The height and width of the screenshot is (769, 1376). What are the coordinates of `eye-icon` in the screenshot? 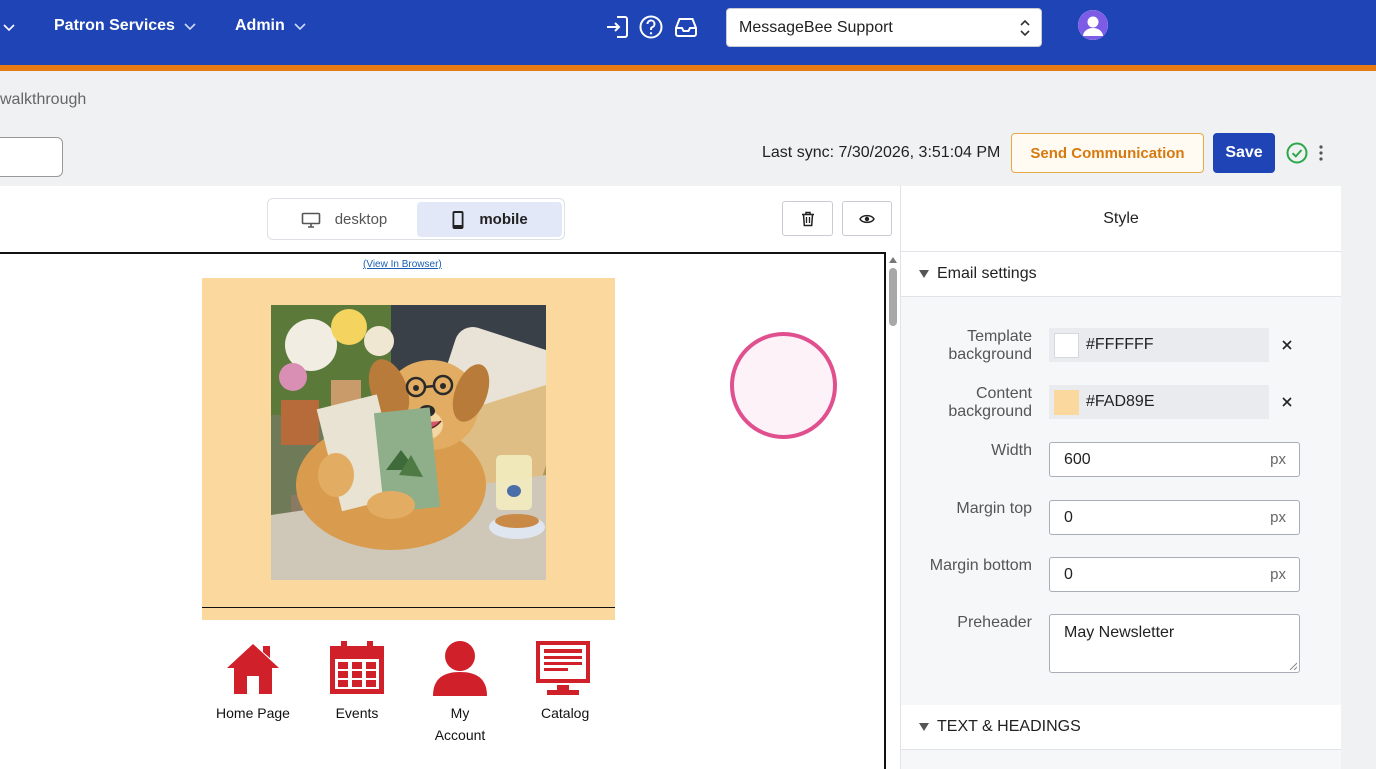 It's located at (867, 218).